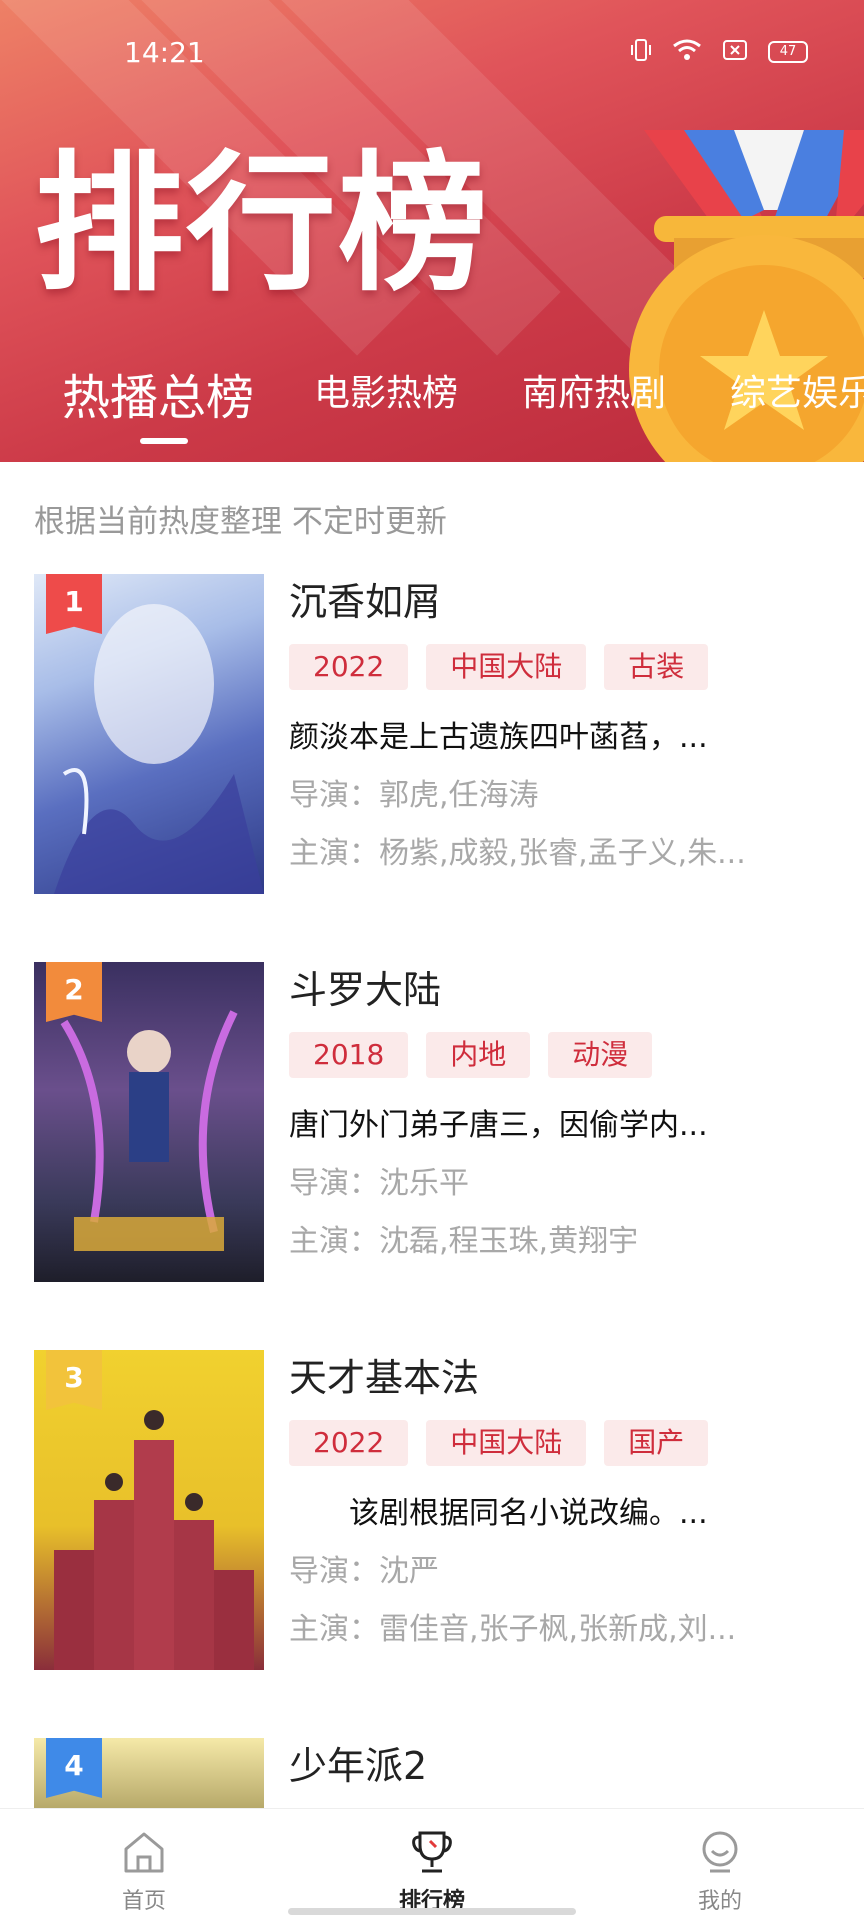 This screenshot has width=864, height=1921. I want to click on tag-list: 2022 中国大陆 国产, so click(559, 1443).